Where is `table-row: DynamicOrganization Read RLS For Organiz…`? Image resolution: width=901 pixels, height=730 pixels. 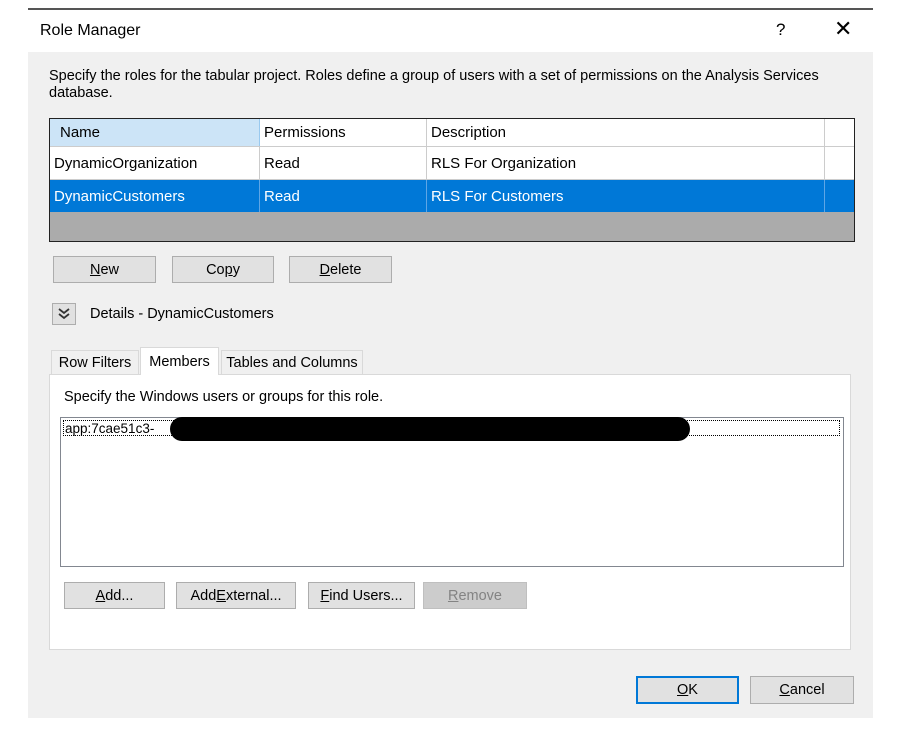 table-row: DynamicOrganization Read RLS For Organiz… is located at coordinates (452, 163).